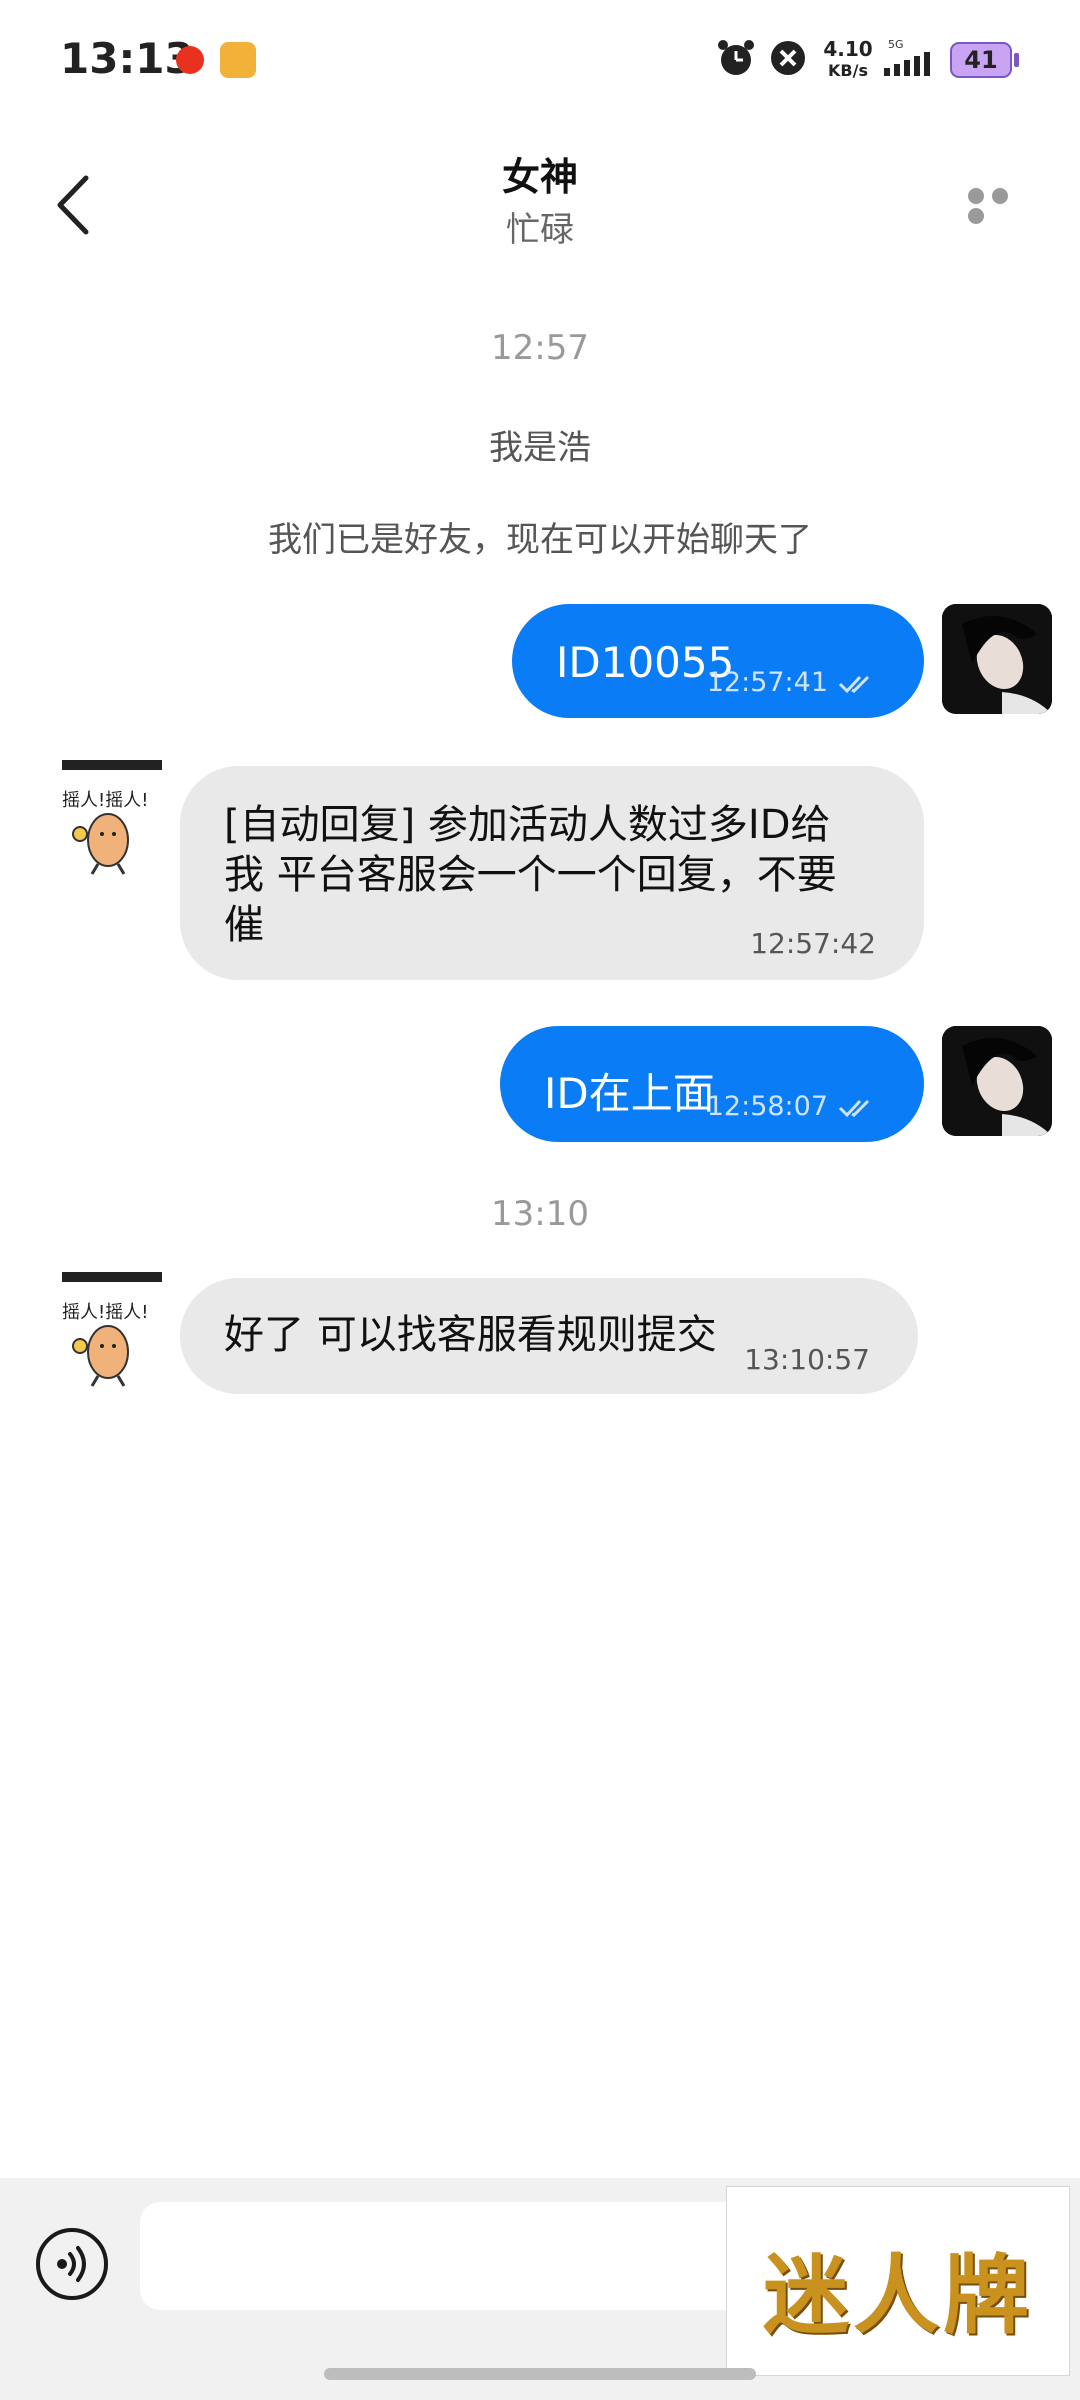 This screenshot has width=1080, height=2400. What do you see at coordinates (767, 1106) in the screenshot?
I see `message-time: 12:58:07` at bounding box center [767, 1106].